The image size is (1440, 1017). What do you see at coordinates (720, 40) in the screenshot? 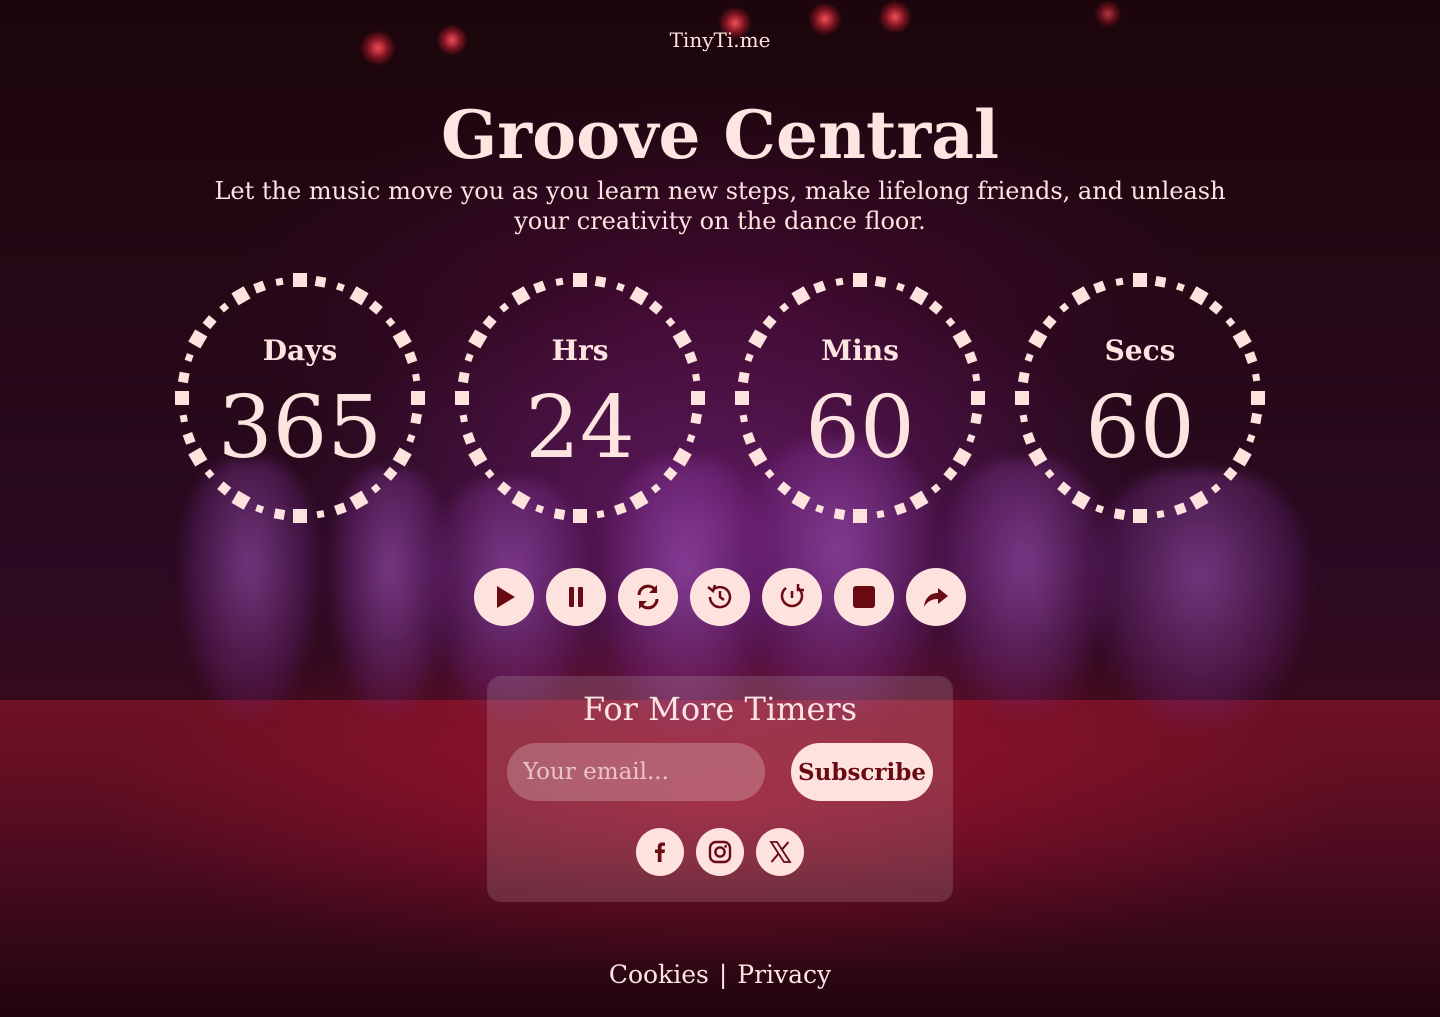
I see `brand-logo: TinyTi.me` at bounding box center [720, 40].